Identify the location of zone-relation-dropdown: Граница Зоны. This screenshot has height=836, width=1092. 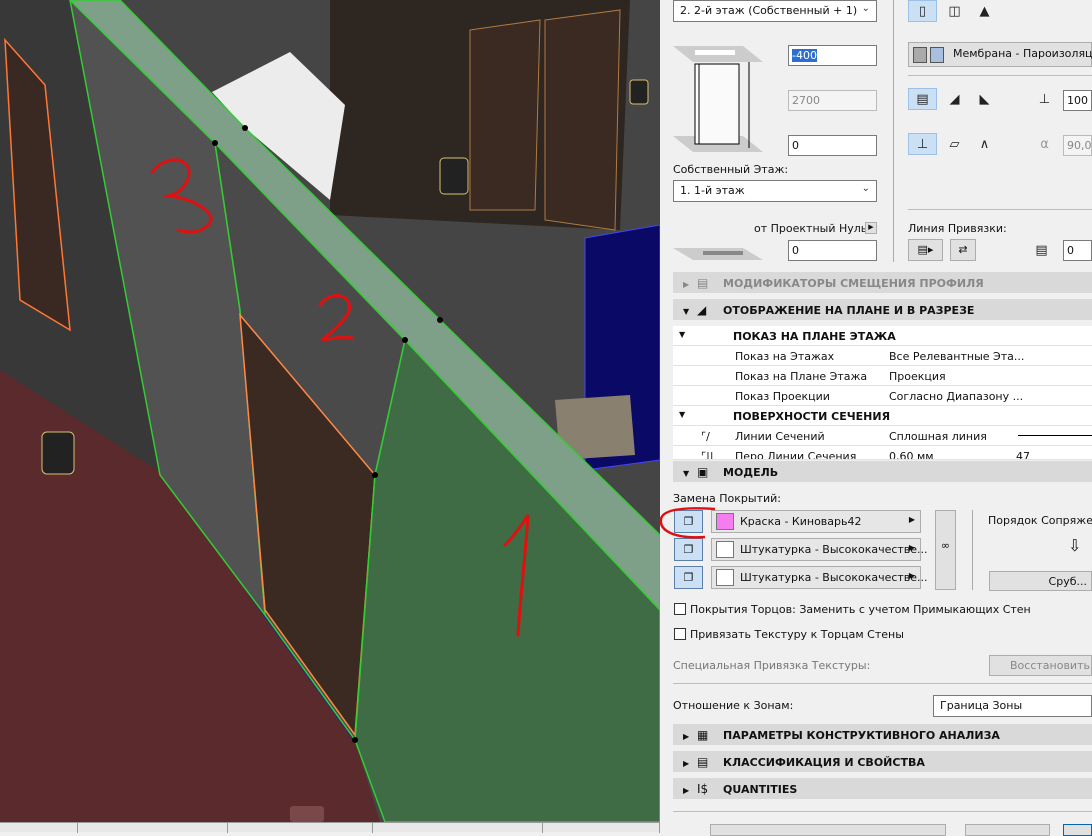
(1012, 706).